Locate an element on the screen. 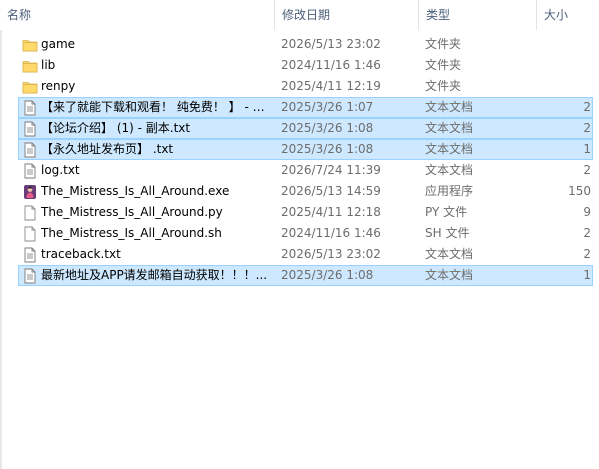 Image resolution: width=599 pixels, height=469 pixels. file-type: PY 文件 is located at coordinates (446, 212).